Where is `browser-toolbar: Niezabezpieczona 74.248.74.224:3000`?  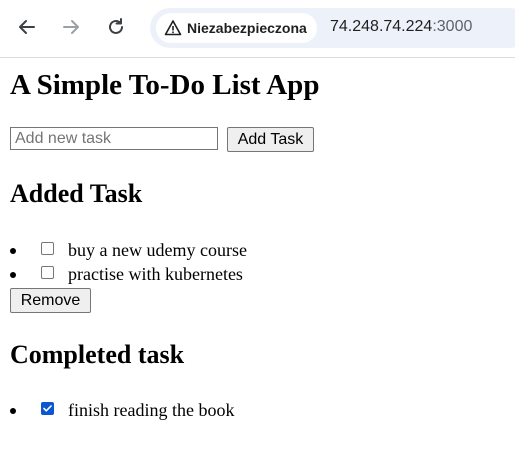
browser-toolbar: Niezabezpieczona 74.248.74.224:3000 is located at coordinates (257, 29).